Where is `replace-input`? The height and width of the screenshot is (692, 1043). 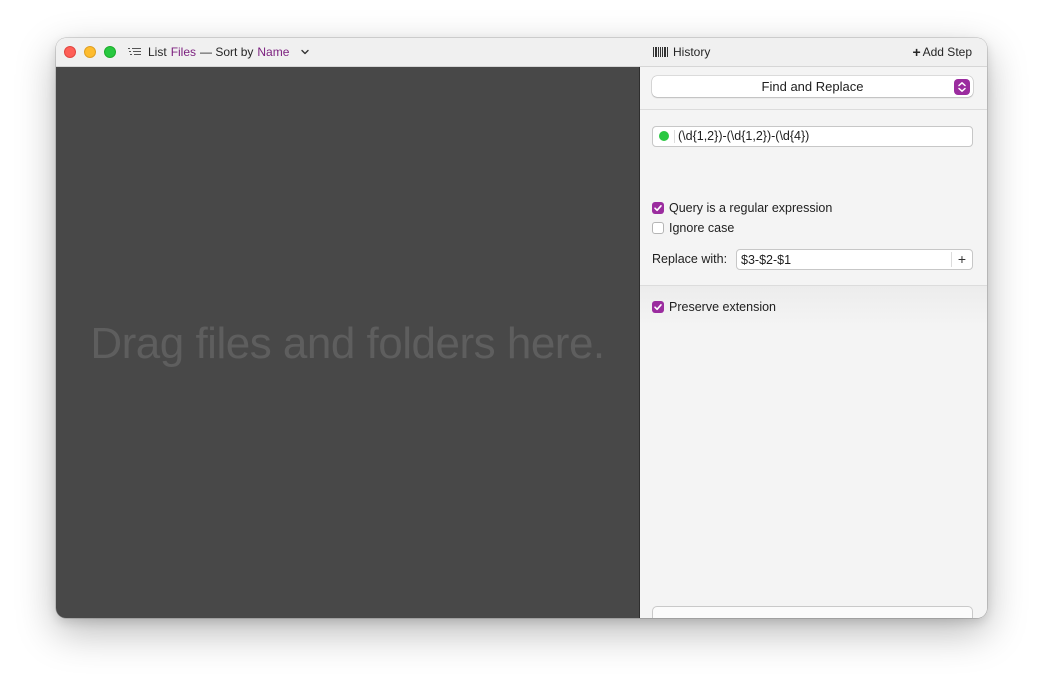
replace-input is located at coordinates (846, 259).